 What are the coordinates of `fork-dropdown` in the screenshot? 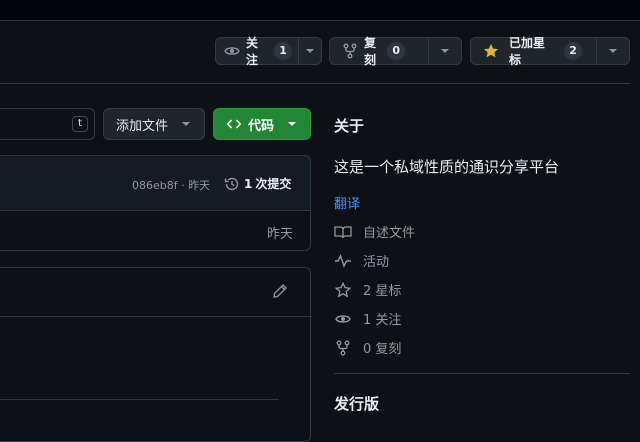 It's located at (445, 51).